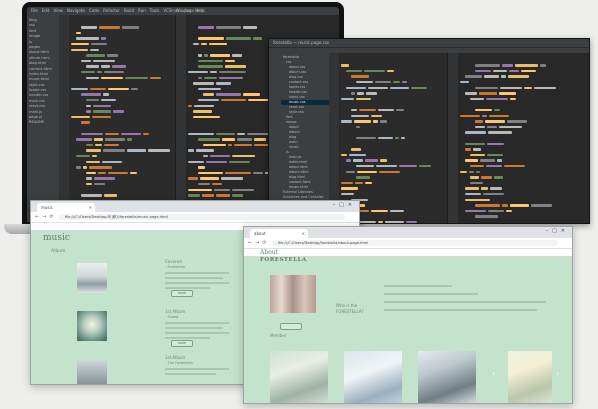 The image size is (598, 409). Describe the element at coordinates (111, 10) in the screenshot. I see `menu-item: Refactor` at that location.